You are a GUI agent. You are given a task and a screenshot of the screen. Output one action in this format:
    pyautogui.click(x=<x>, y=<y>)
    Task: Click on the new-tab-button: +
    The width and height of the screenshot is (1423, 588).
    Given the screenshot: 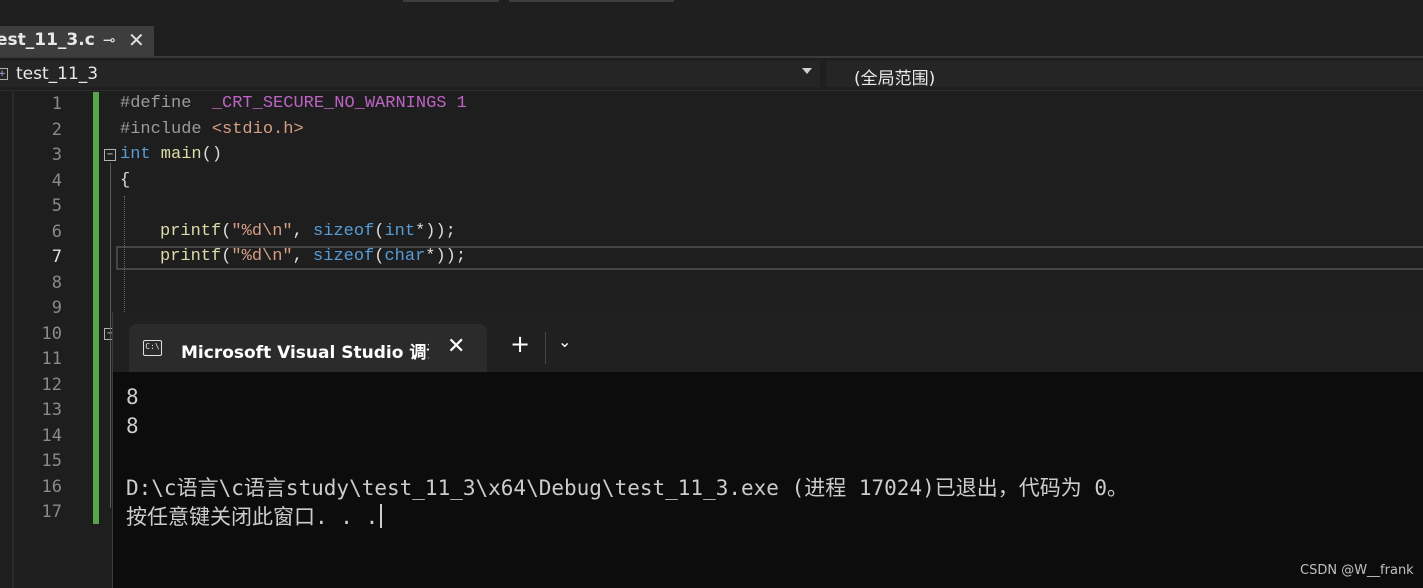 What is the action you would take?
    pyautogui.click(x=520, y=344)
    